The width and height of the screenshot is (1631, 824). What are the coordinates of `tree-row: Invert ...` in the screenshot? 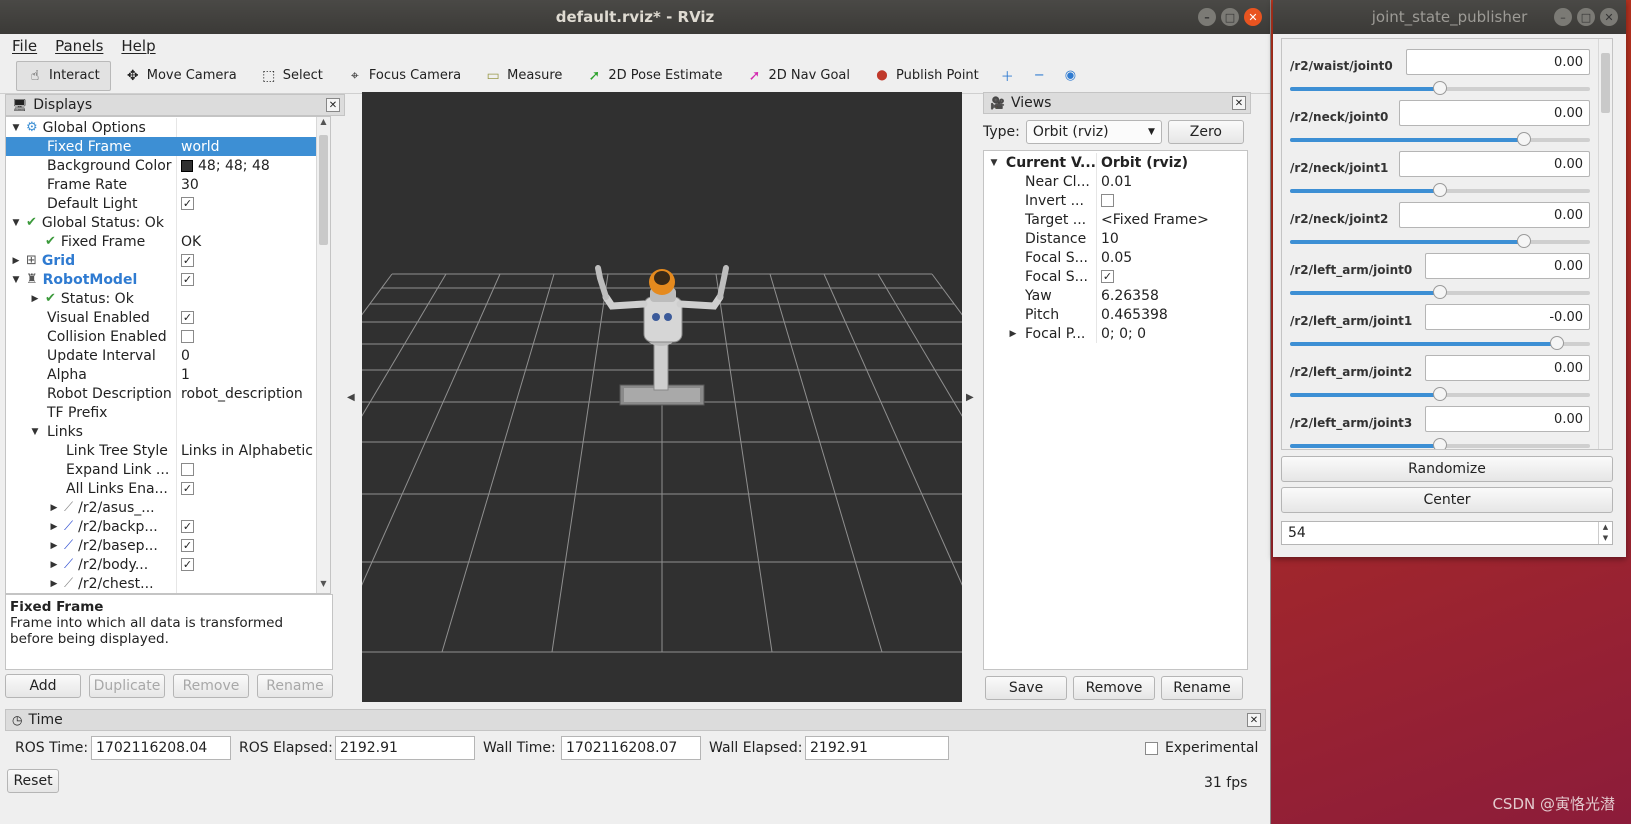 It's located at (1115, 200).